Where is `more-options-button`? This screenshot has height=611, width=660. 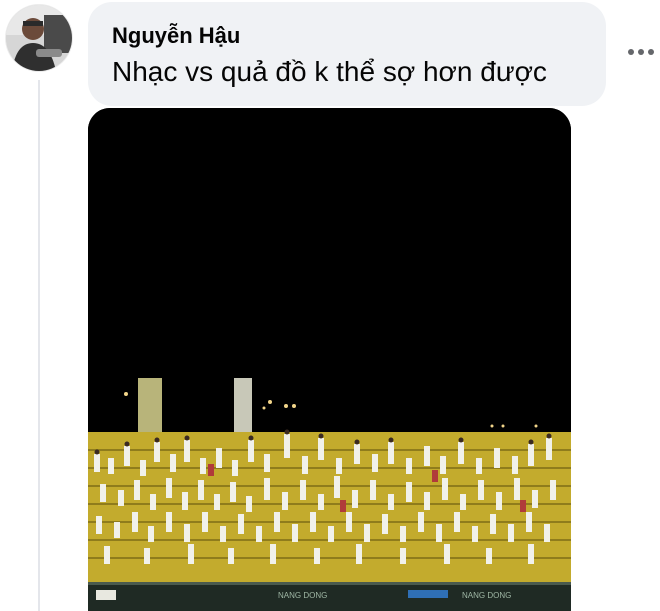
more-options-button is located at coordinates (644, 52).